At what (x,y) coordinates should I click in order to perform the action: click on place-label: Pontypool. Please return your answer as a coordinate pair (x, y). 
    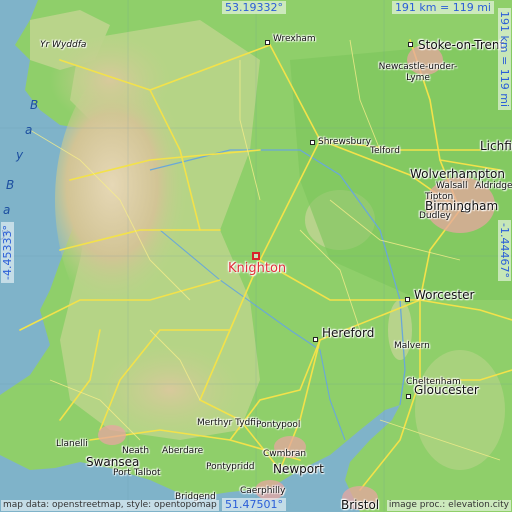
    Looking at the image, I should click on (278, 425).